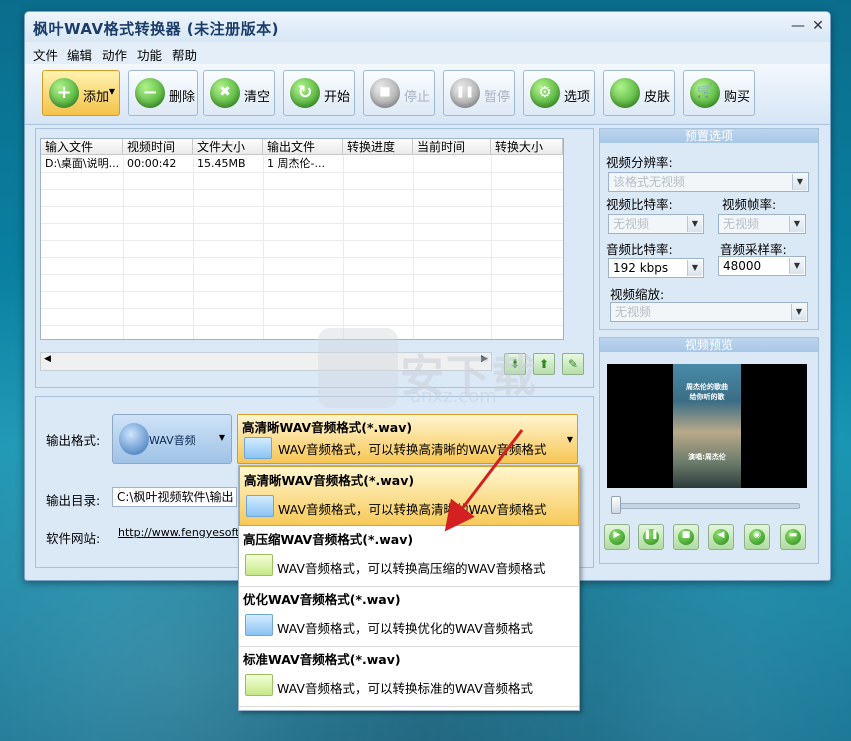 The image size is (851, 741). What do you see at coordinates (427, 27) in the screenshot?
I see `title-bar: 枫叶WAV格式转换器 (未注册版本) — ✕` at bounding box center [427, 27].